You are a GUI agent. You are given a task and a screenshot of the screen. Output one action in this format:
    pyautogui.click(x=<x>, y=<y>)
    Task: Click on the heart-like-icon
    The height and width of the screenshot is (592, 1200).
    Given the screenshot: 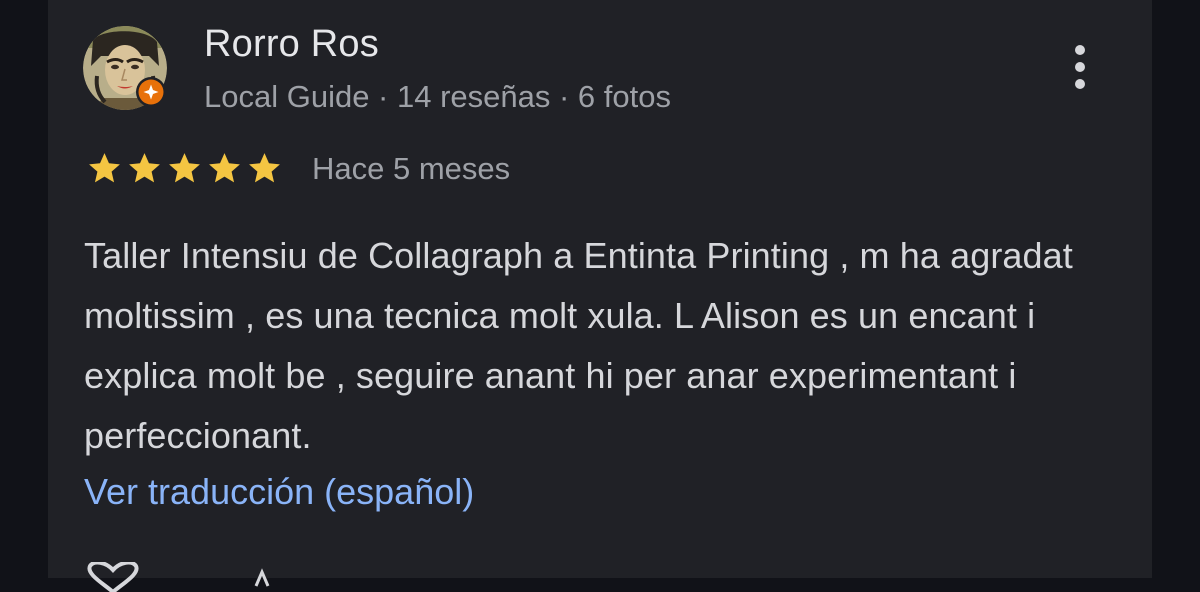 What is the action you would take?
    pyautogui.click(x=113, y=577)
    